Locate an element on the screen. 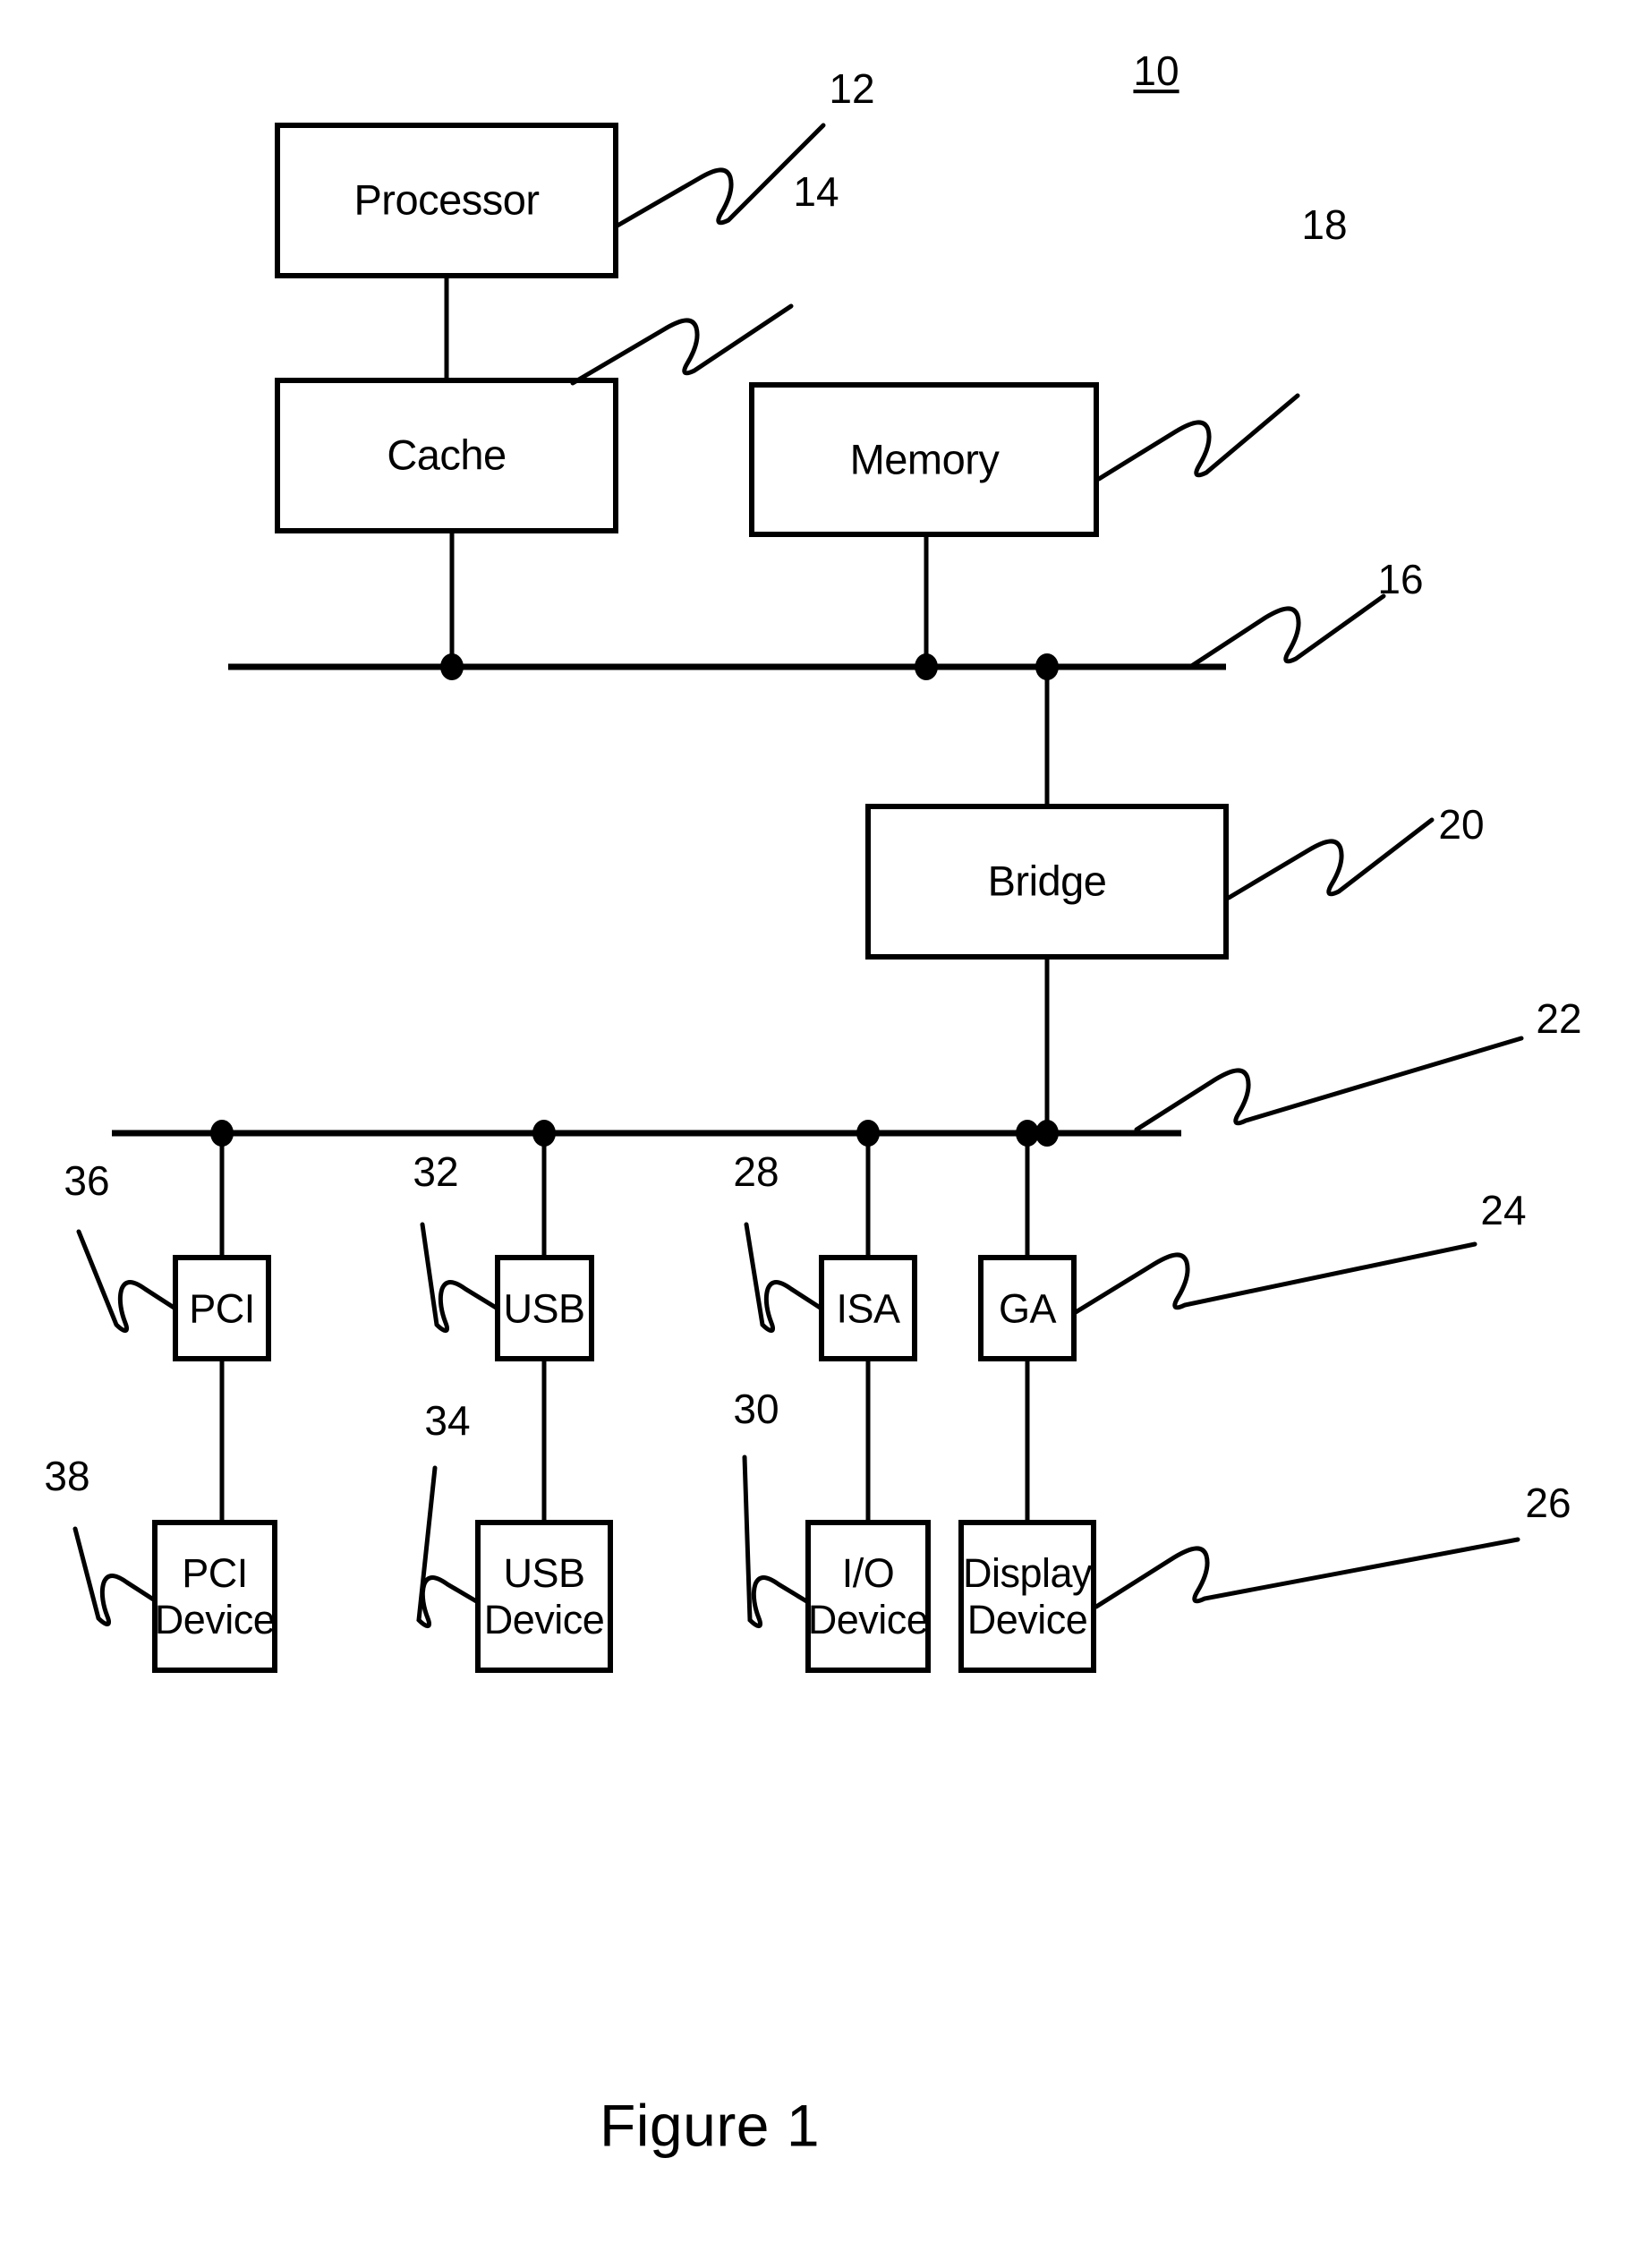 This screenshot has width=1652, height=2252. reference-numeral-24: 24 is located at coordinates (1503, 1211).